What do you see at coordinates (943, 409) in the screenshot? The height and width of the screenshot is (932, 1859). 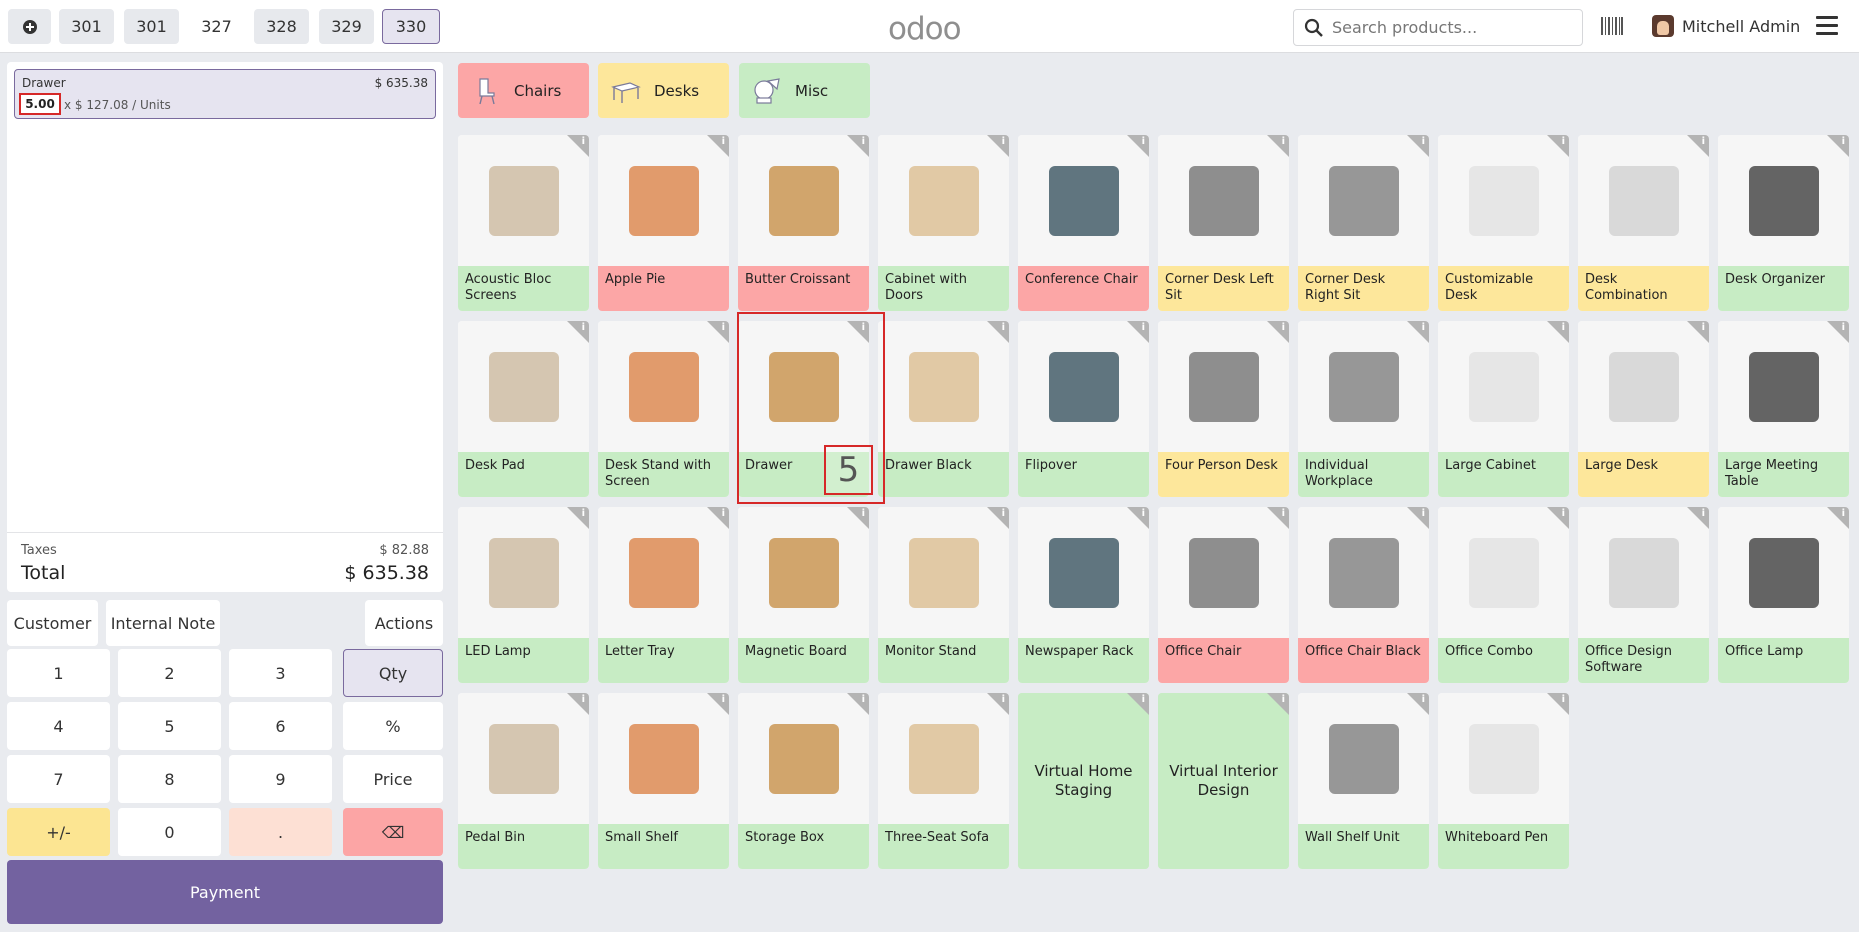 I see `product-card: Drawer Black` at bounding box center [943, 409].